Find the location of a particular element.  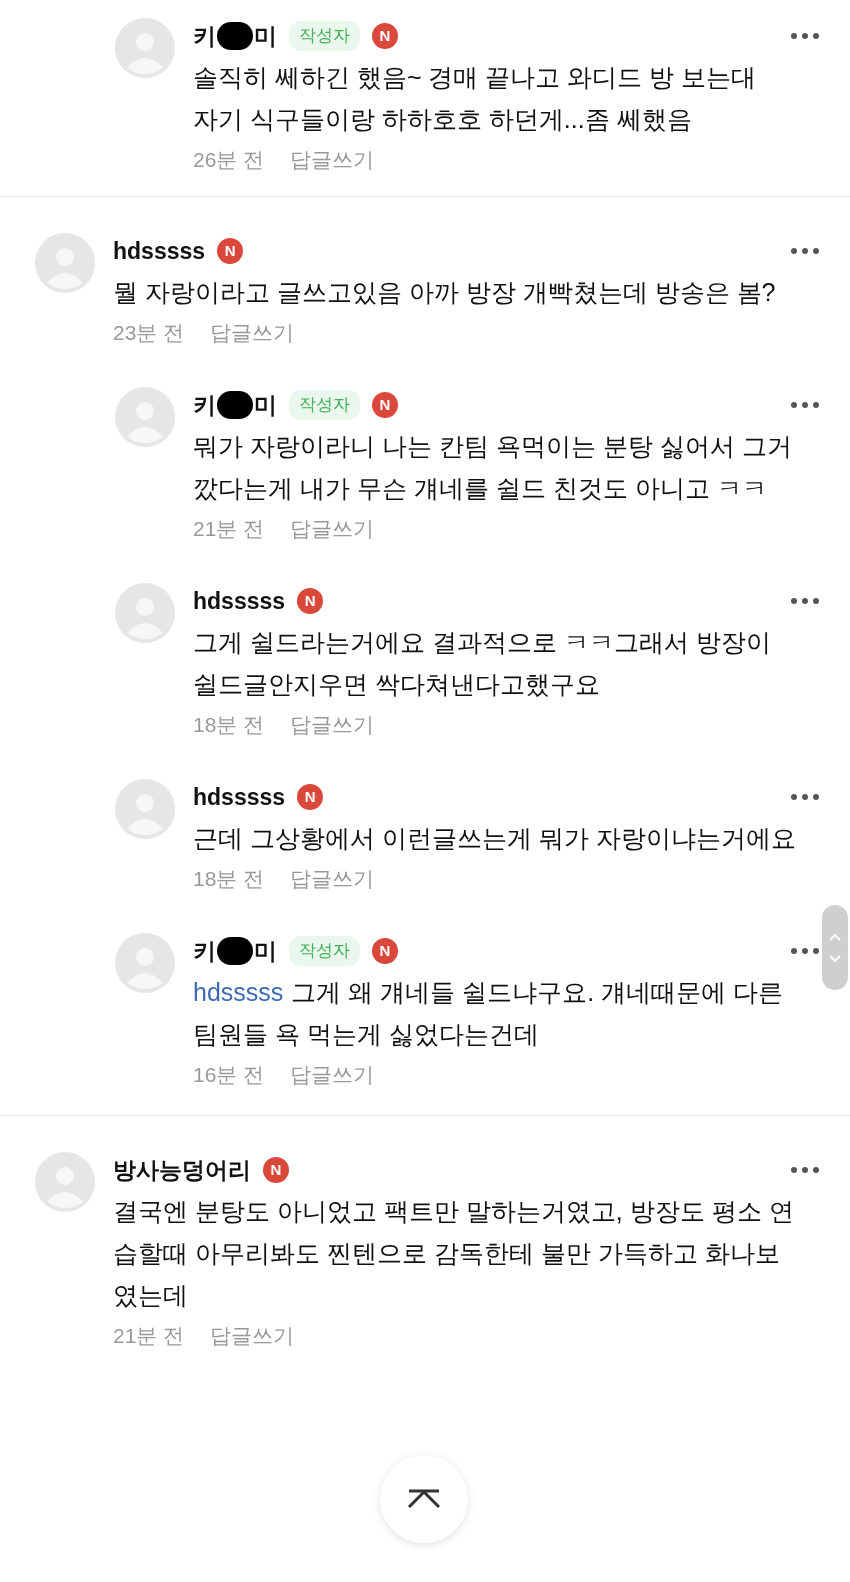

comment-text: 솔직히 쎄하긴 했음~ 경매 끝나고 와디드 방 보는대 자기 식구들이랑 하하호호 하던게...좀 쎄했음 is located at coordinates (475, 98).